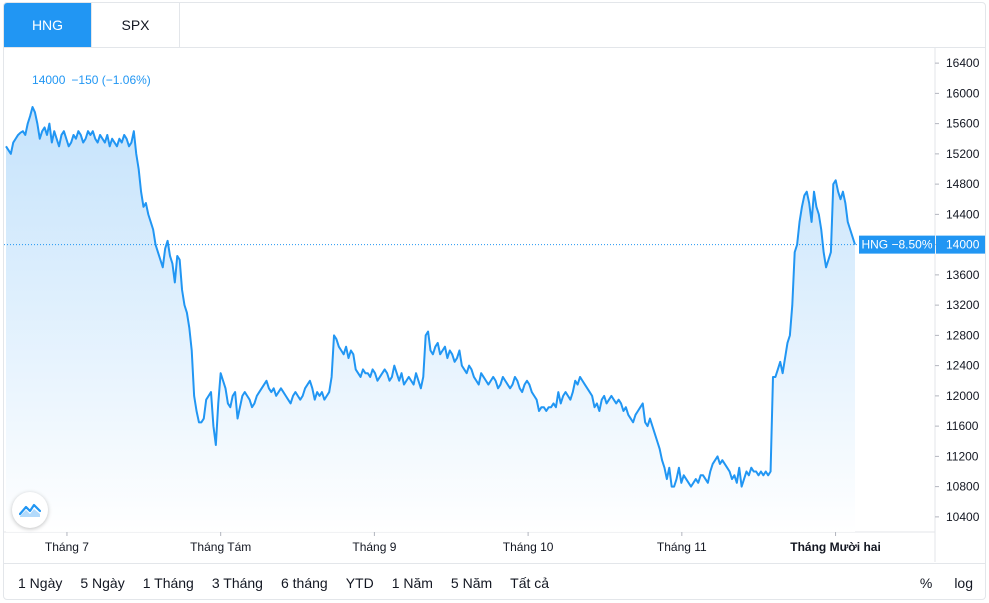 Image resolution: width=989 pixels, height=603 pixels. I want to click on x-tick-label: Tháng 9, so click(374, 547).